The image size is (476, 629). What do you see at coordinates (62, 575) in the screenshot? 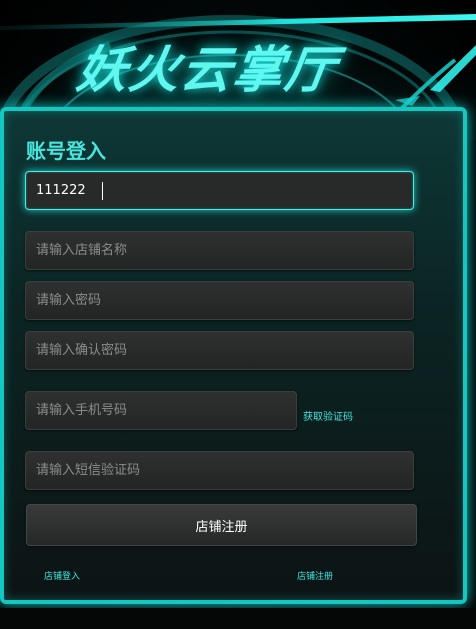
I see `shop-login-link: 店铺登入` at bounding box center [62, 575].